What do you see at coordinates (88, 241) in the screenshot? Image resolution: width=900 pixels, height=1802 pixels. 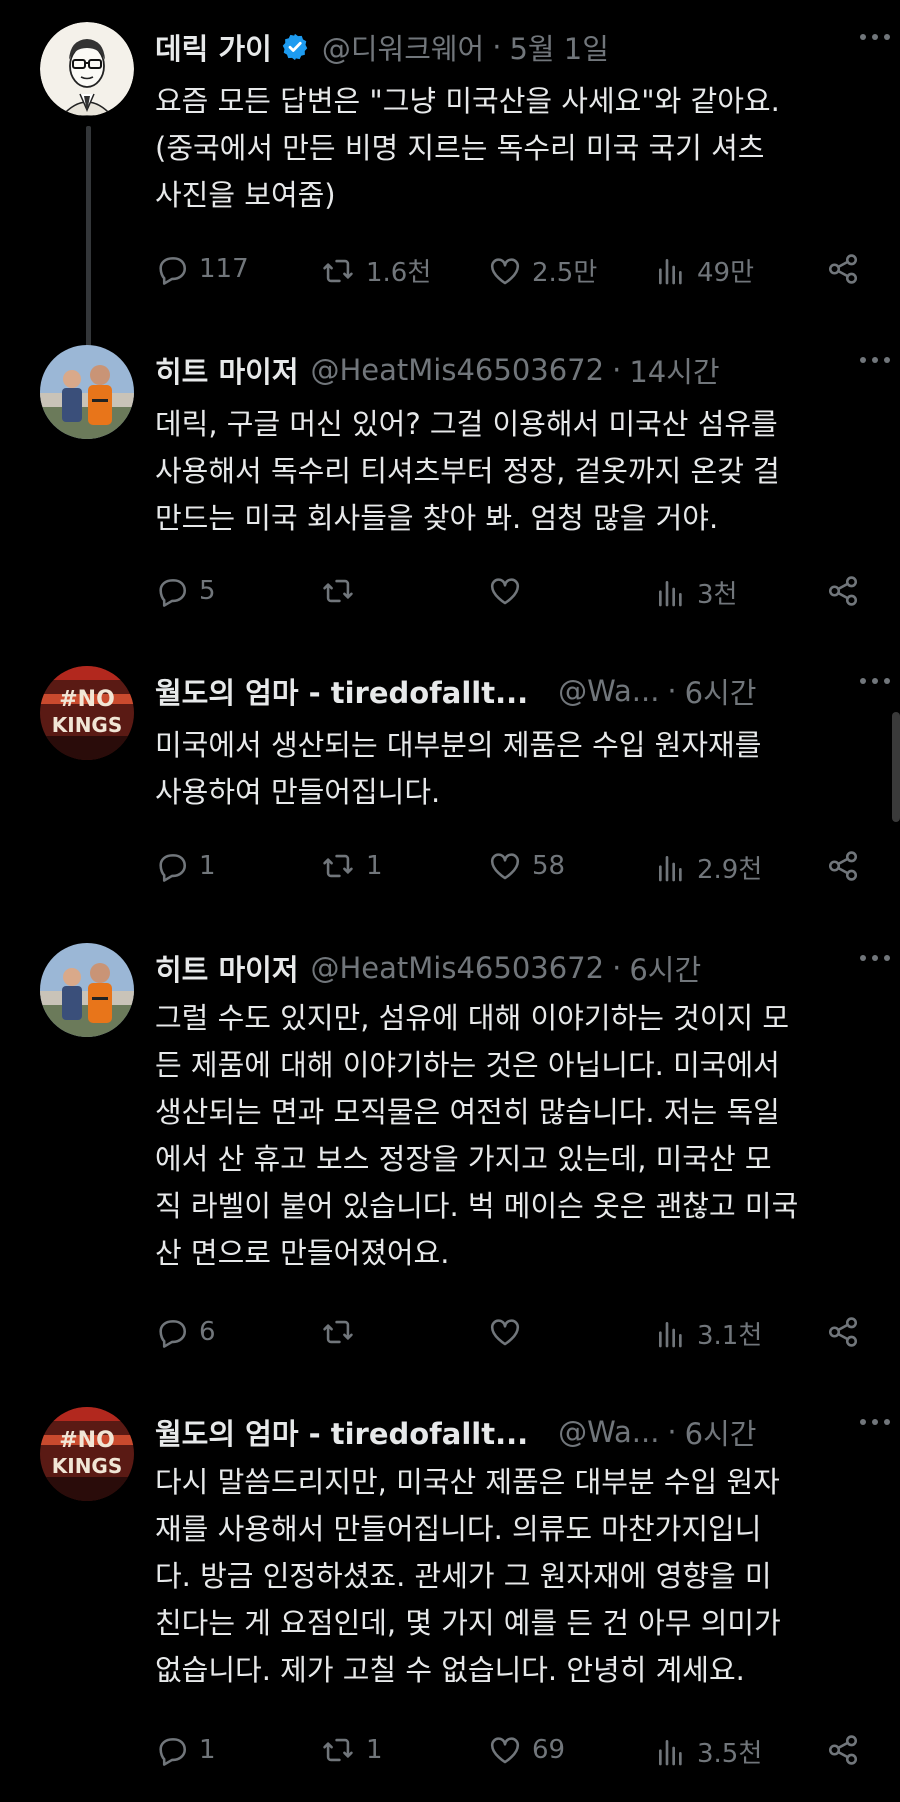 I see `thread-line` at bounding box center [88, 241].